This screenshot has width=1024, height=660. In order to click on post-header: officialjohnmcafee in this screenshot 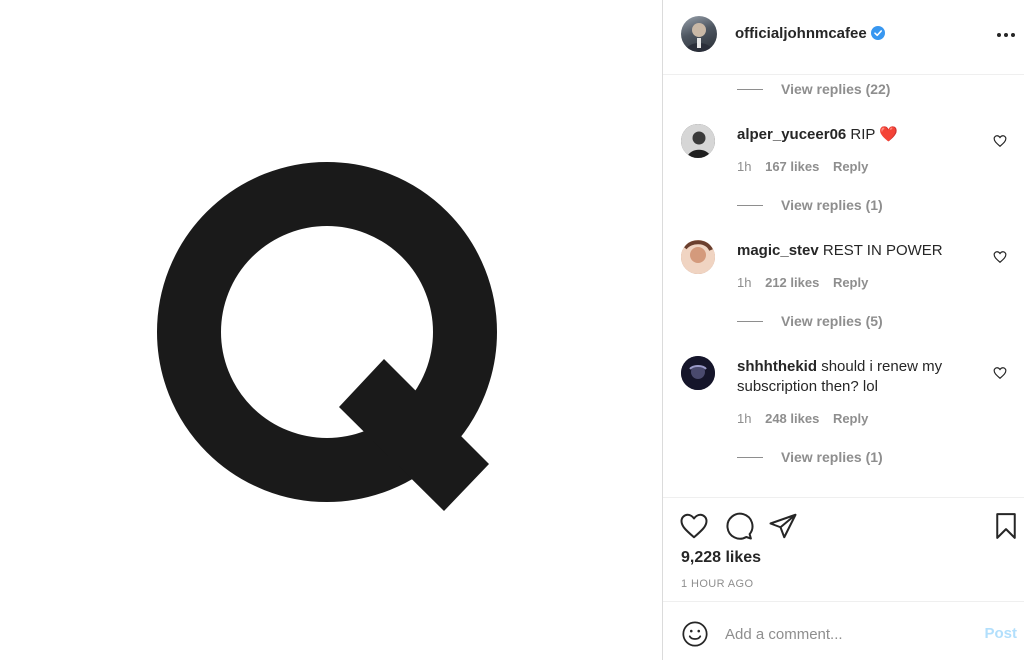, I will do `click(843, 37)`.